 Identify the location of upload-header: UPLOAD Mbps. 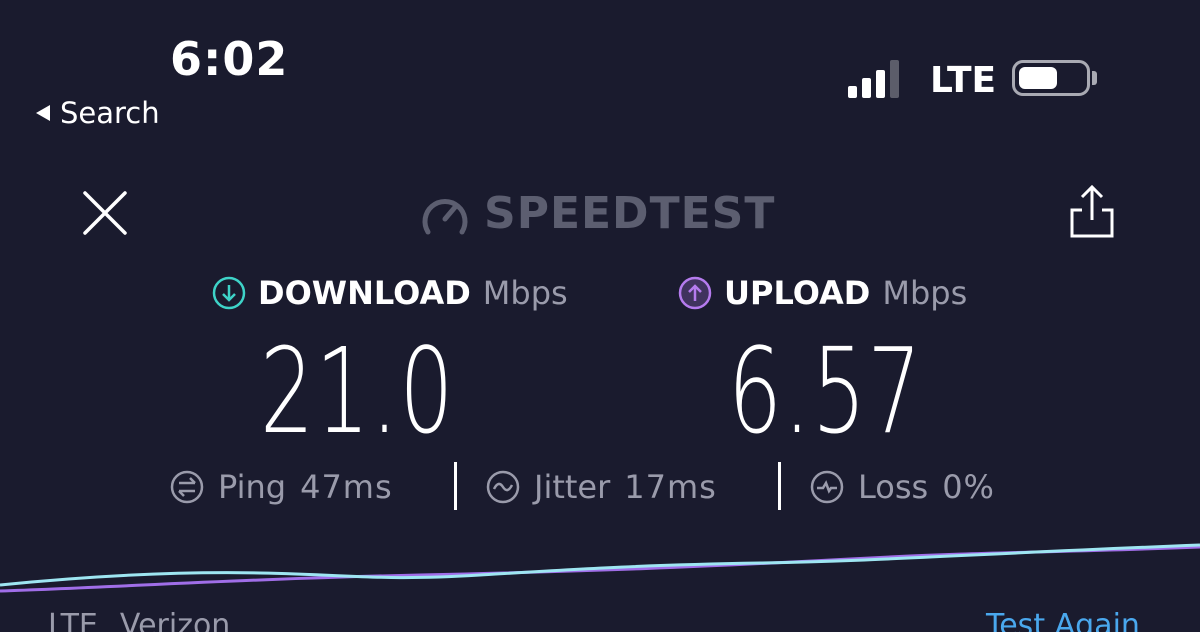
(822, 293).